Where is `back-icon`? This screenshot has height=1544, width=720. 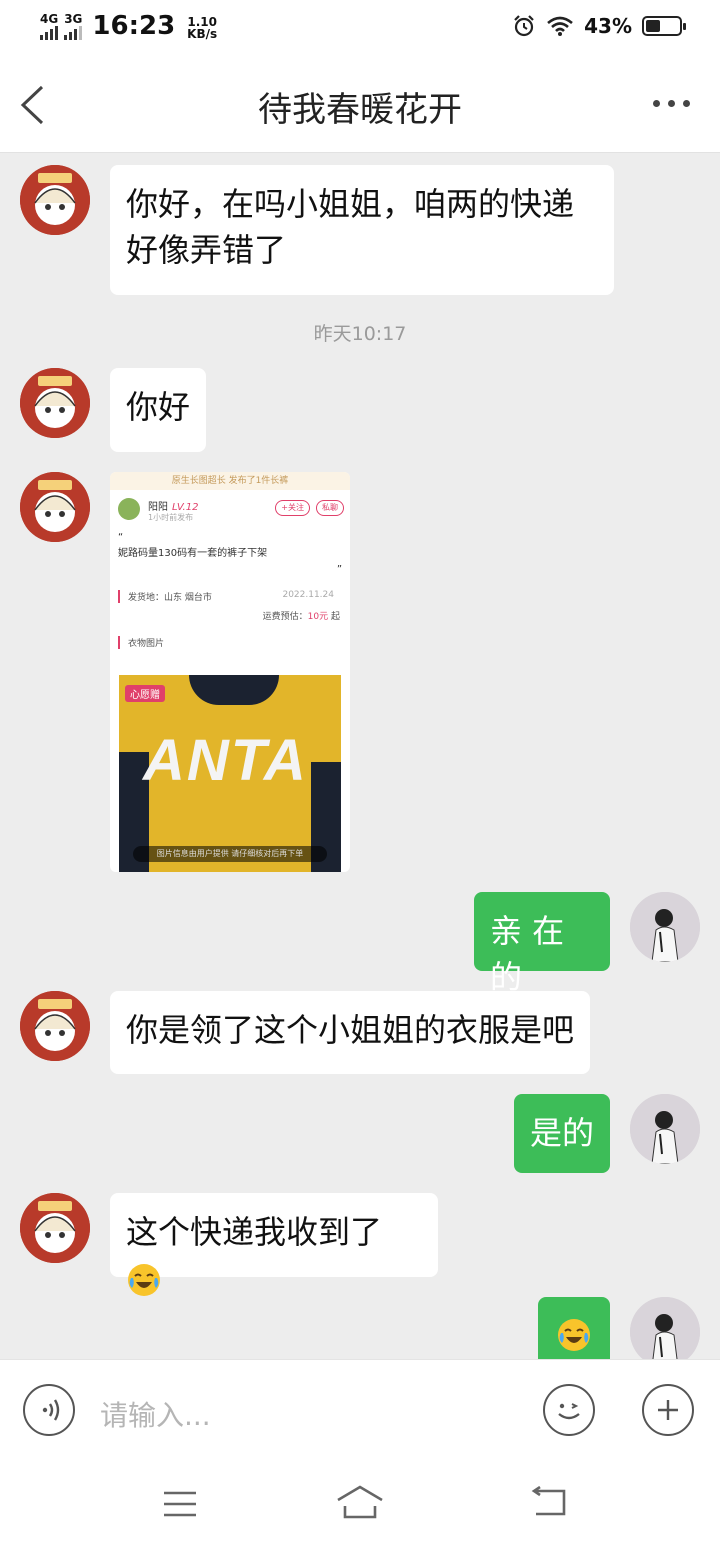 back-icon is located at coordinates (549, 1502).